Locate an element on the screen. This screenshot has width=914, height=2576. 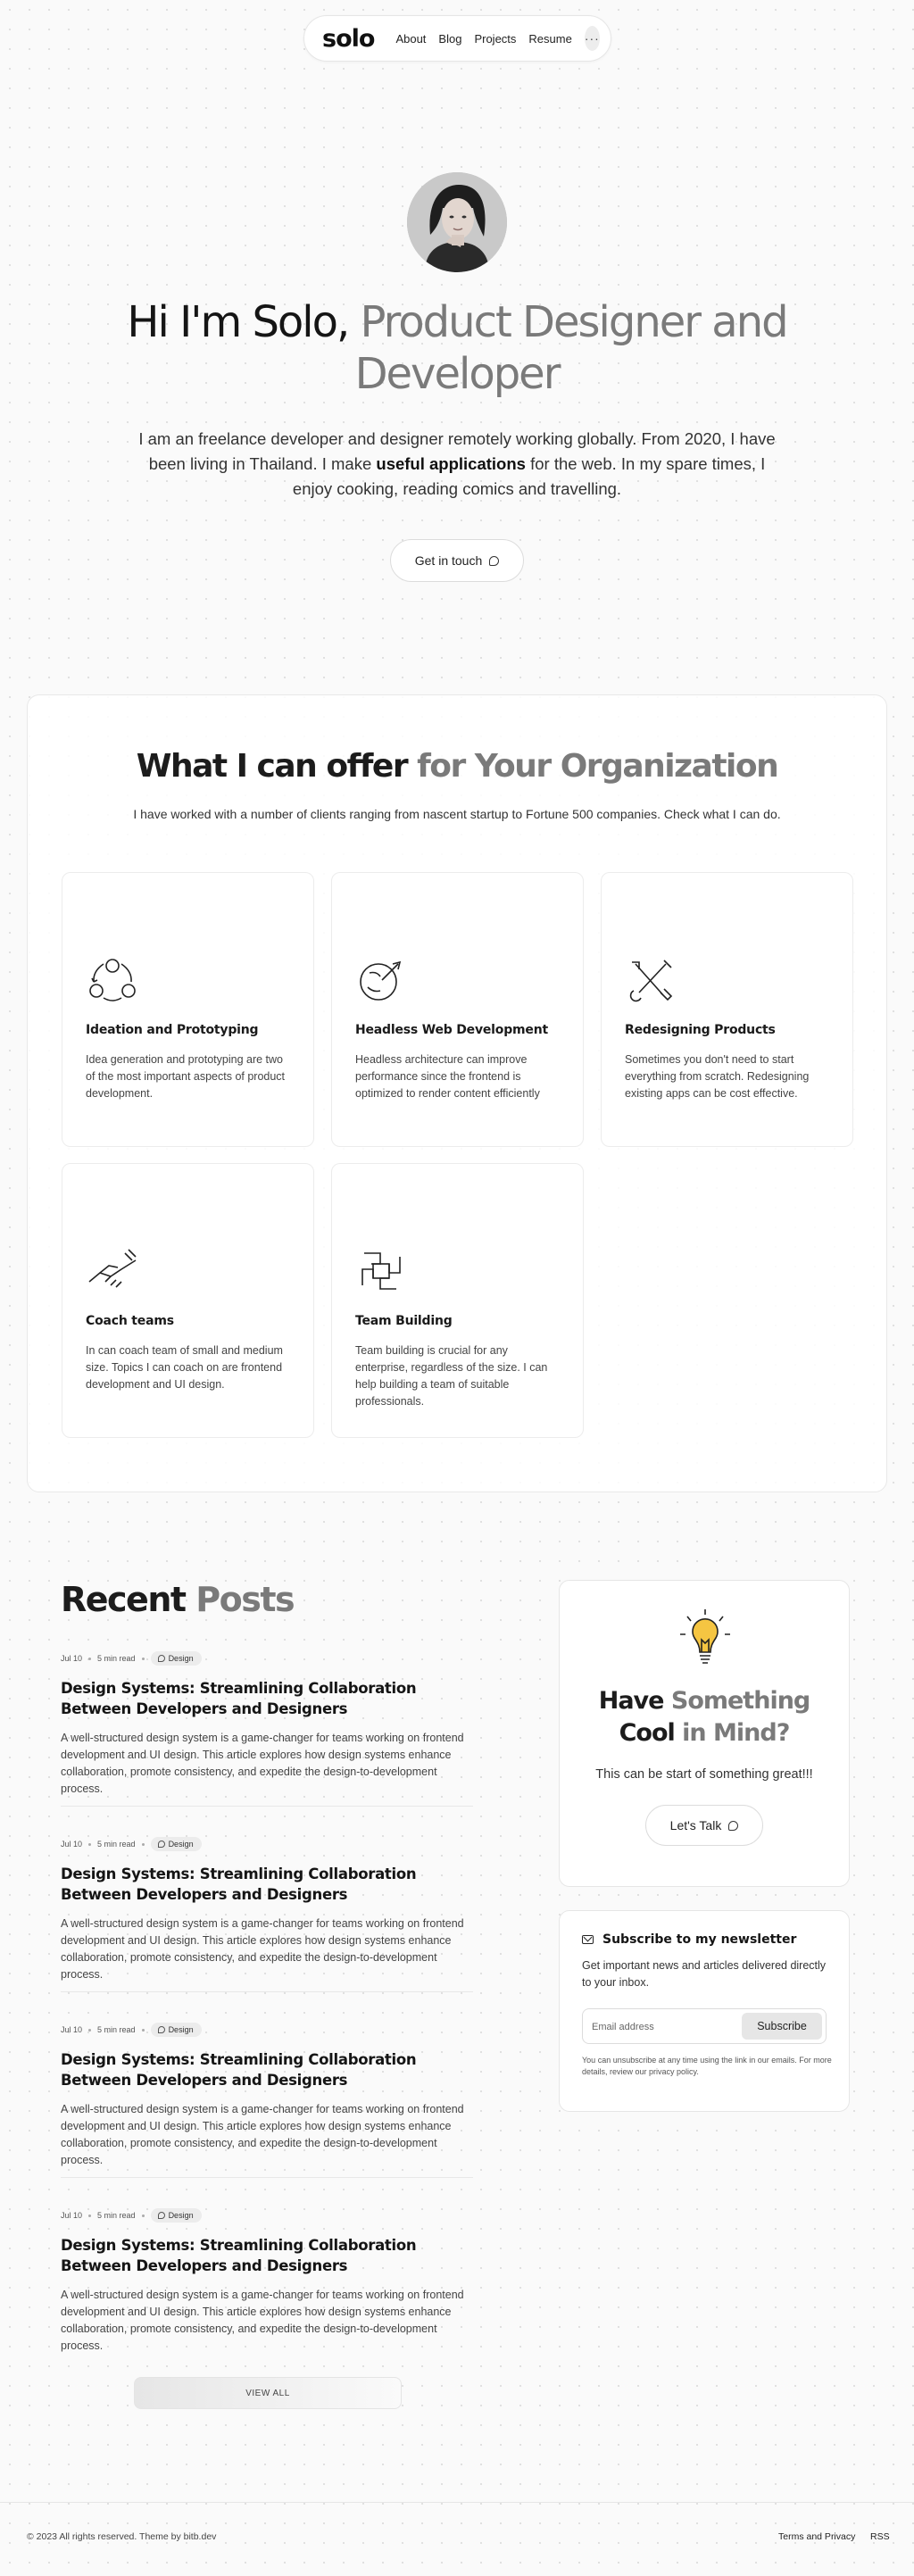
nav-link-projects: Projects is located at coordinates (495, 39).